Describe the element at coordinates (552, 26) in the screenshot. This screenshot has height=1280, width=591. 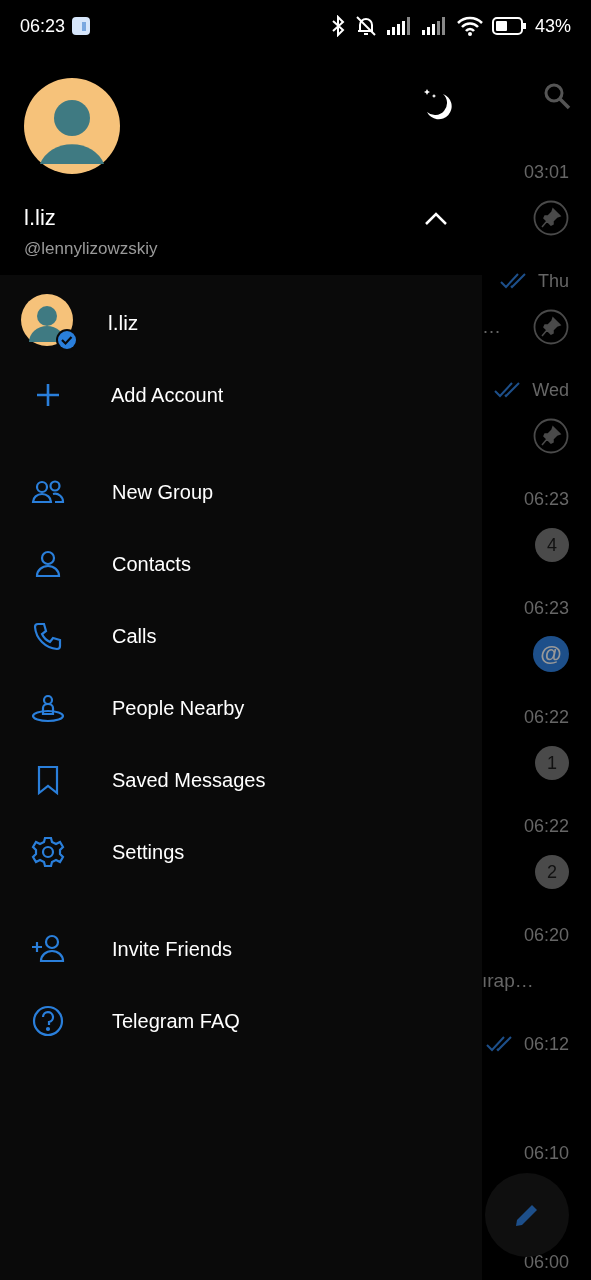
I see `battery-level: 43%` at that location.